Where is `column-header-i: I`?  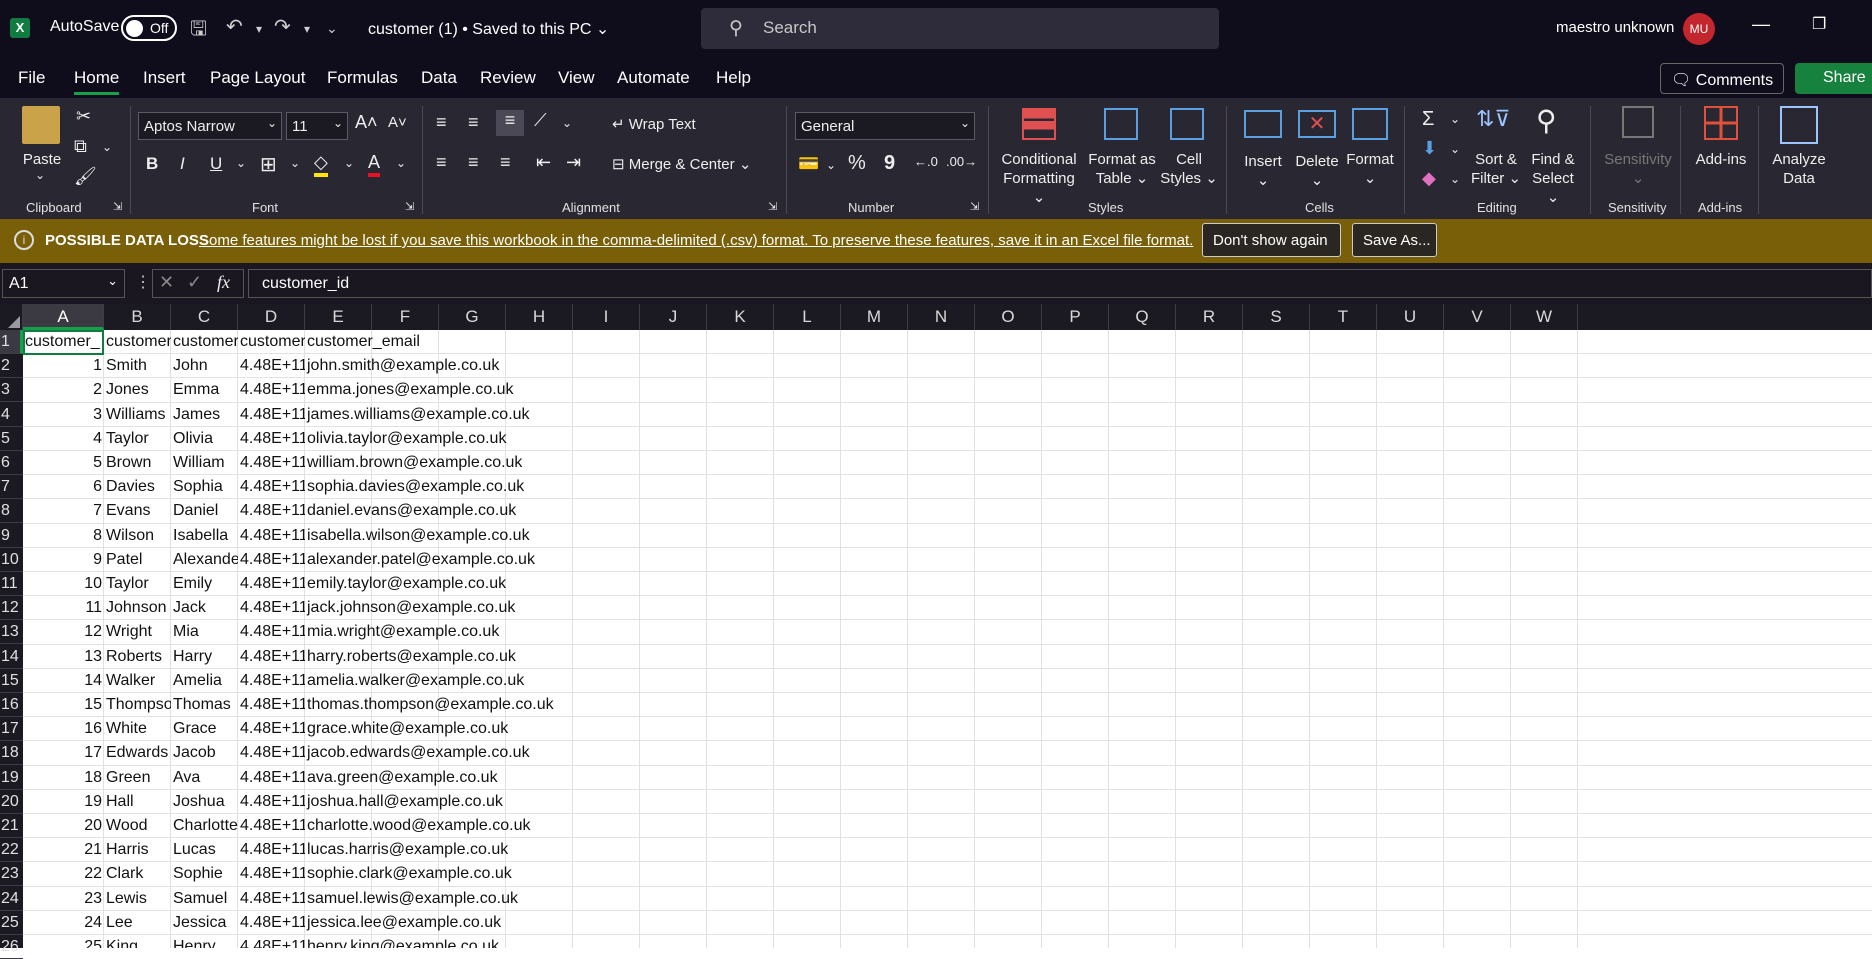 column-header-i: I is located at coordinates (606, 317).